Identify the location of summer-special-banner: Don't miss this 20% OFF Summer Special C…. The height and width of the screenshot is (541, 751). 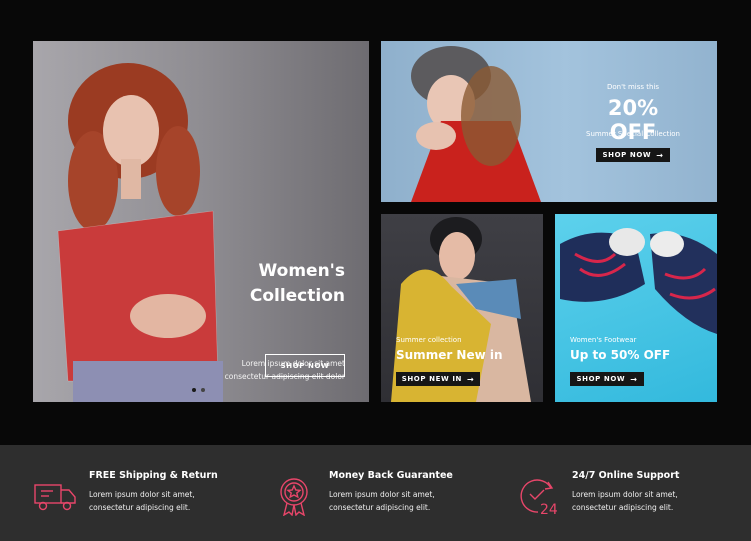
(549, 121).